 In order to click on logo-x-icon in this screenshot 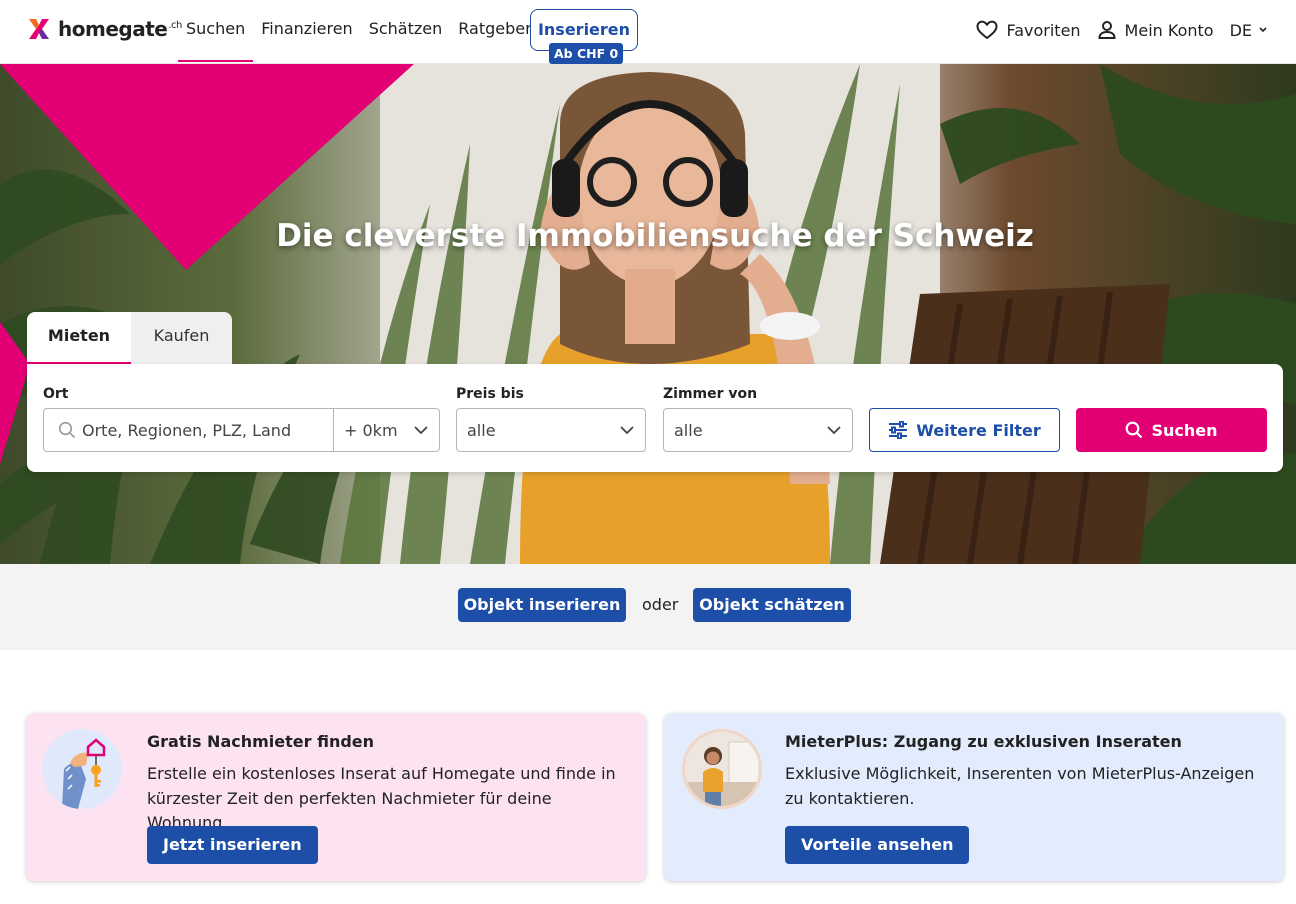, I will do `click(39, 29)`.